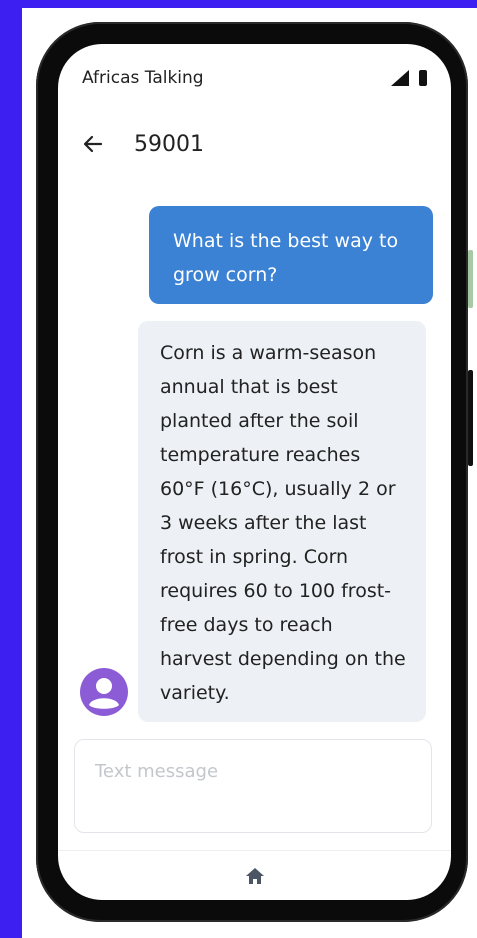  I want to click on page-background-left, so click(11, 469).